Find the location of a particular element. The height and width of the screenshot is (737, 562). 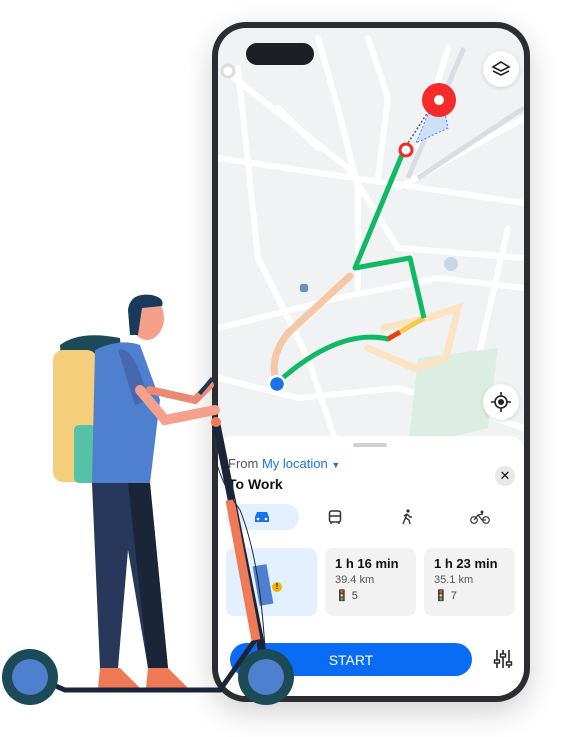

bike-icon is located at coordinates (479, 517).